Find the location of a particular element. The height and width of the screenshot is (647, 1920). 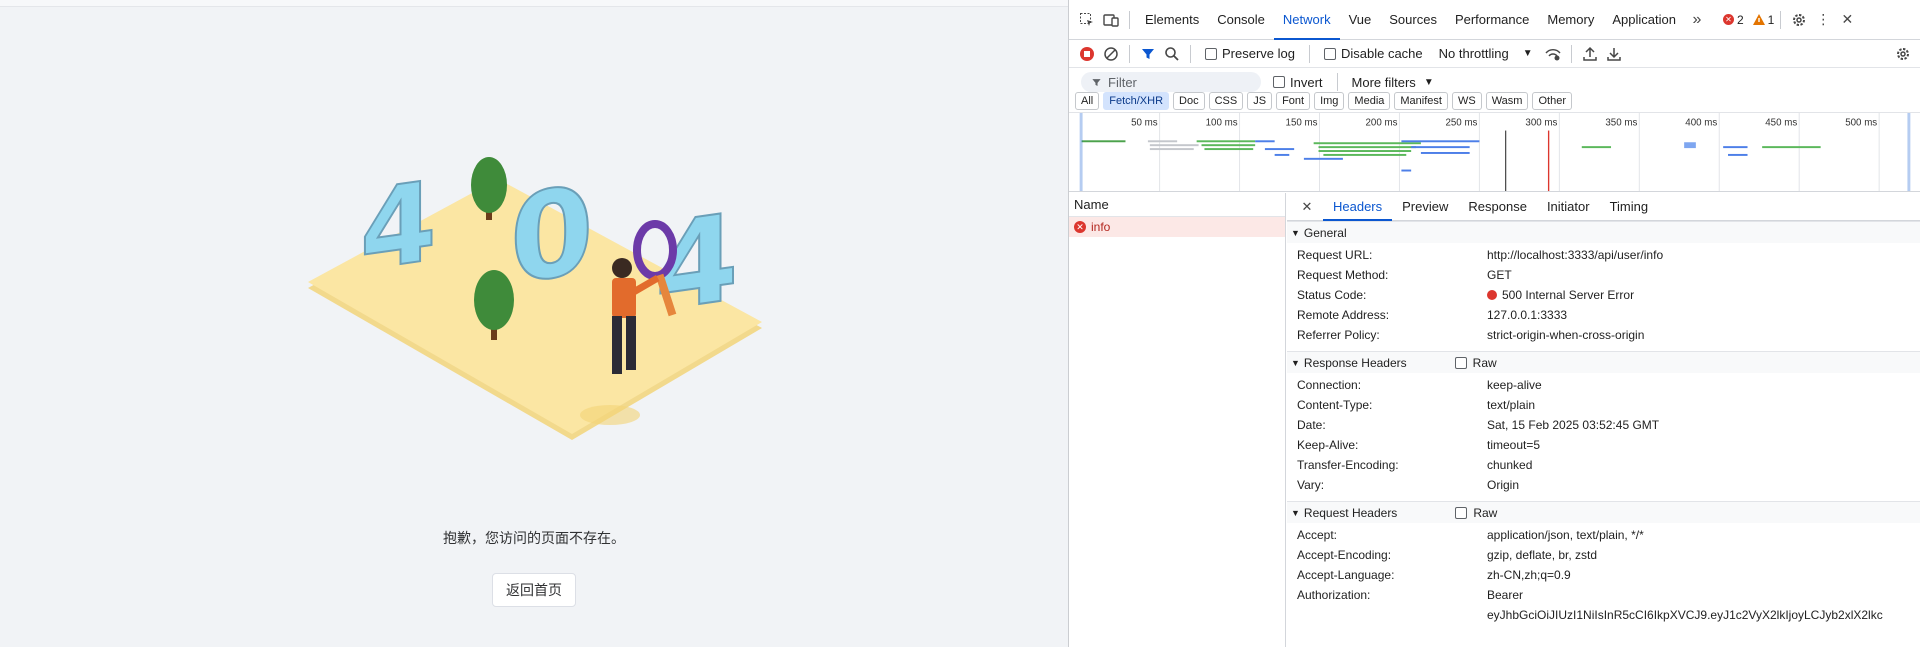

type-filter-fetch-xhr: Fetch/XHR is located at coordinates (1136, 101).